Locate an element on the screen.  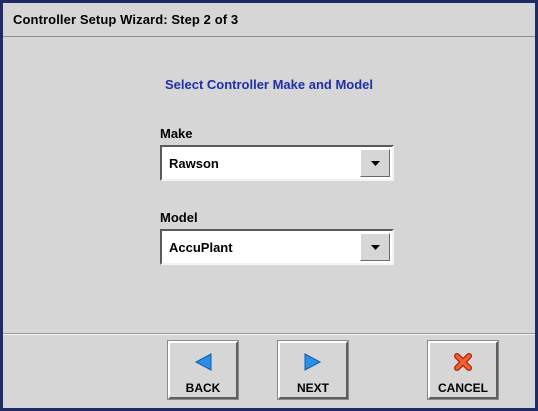
make-dropdown-button is located at coordinates (375, 163).